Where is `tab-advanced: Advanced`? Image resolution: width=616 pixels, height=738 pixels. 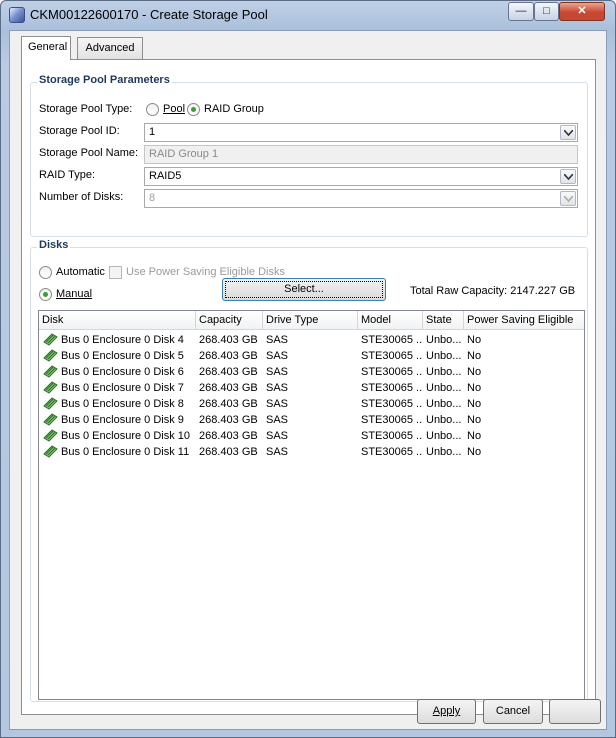 tab-advanced: Advanced is located at coordinates (110, 48).